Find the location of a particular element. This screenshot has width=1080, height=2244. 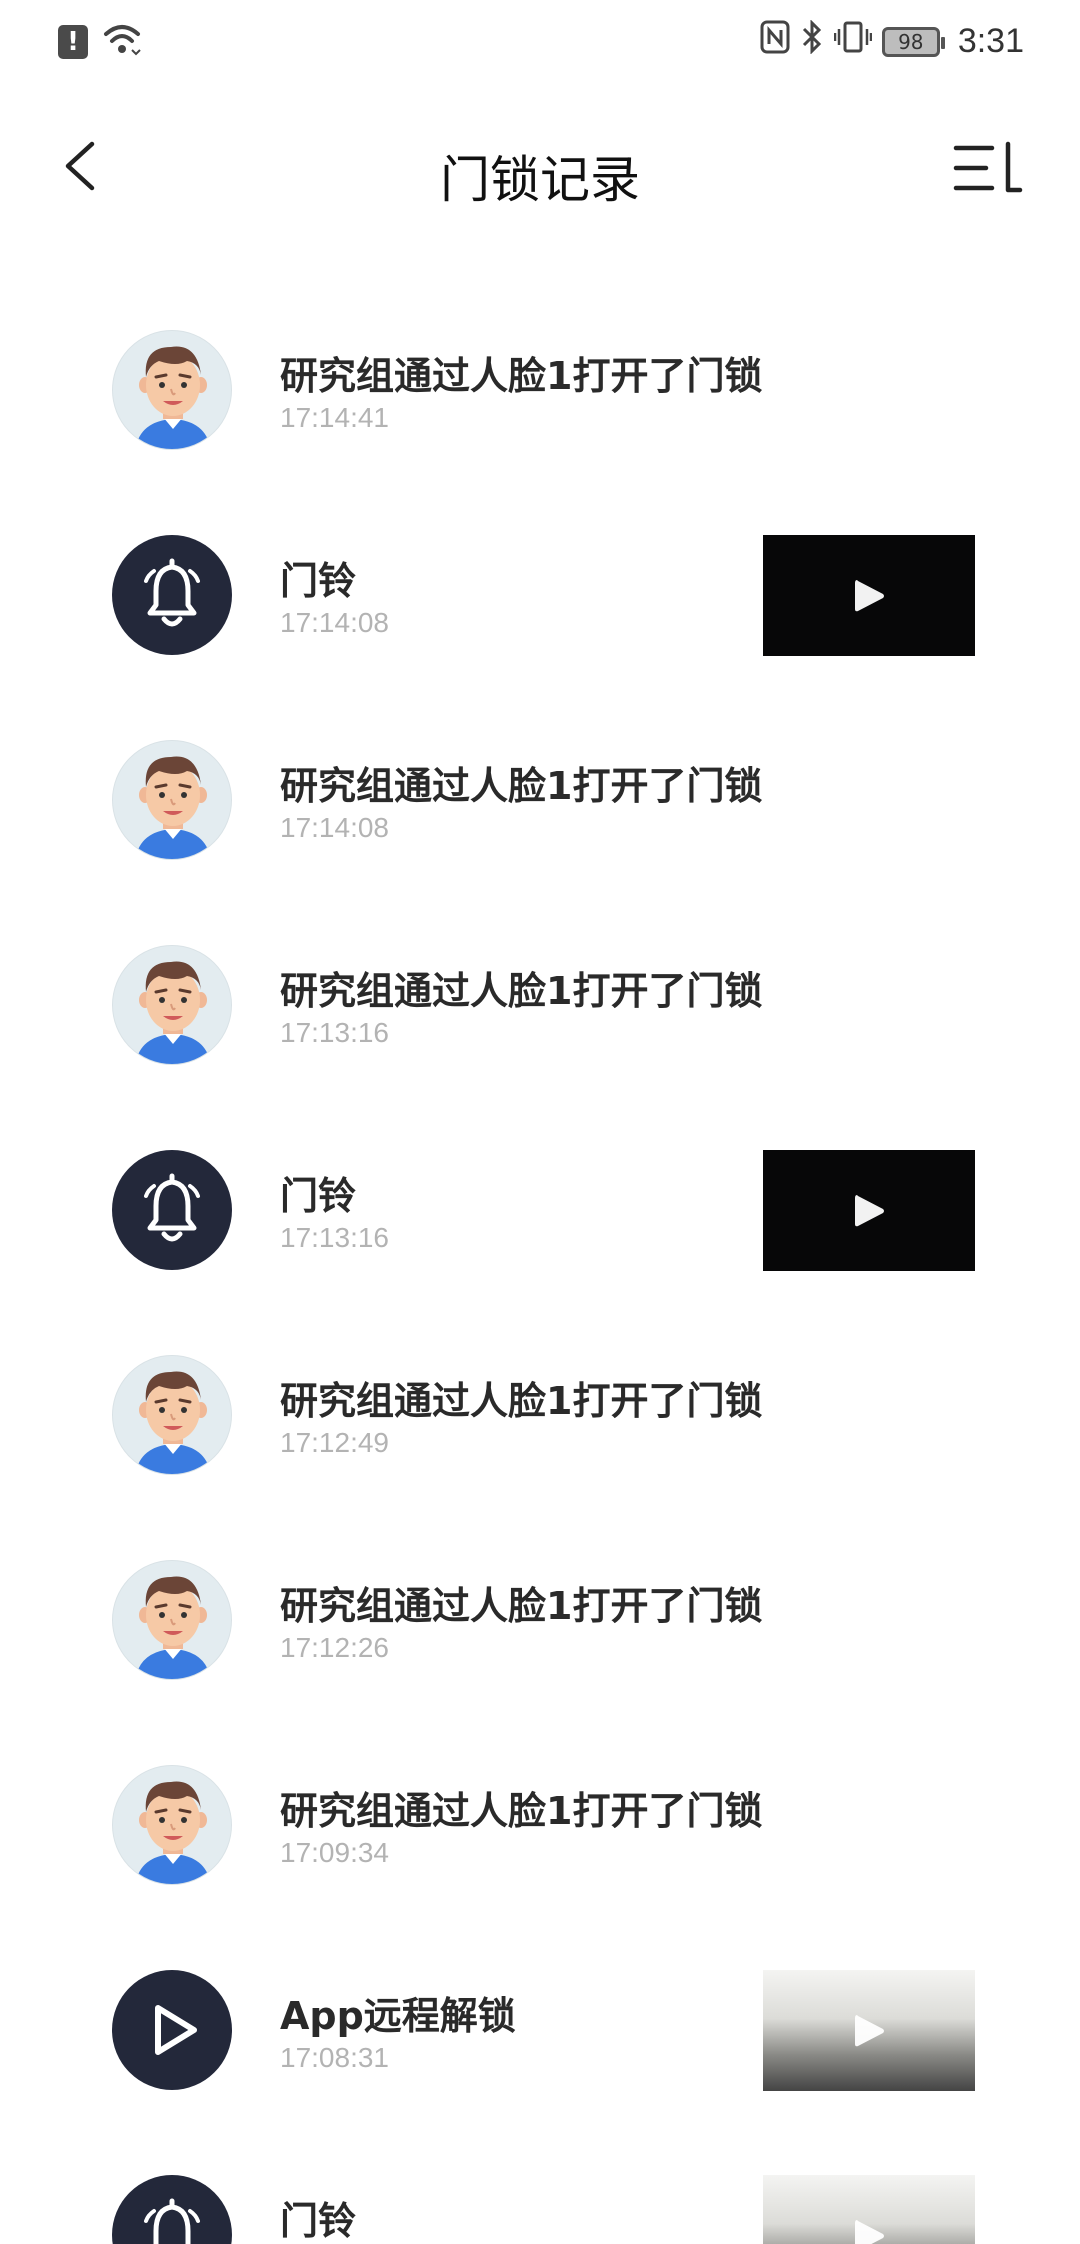

status-right: 98 3:31 is located at coordinates (892, 41).